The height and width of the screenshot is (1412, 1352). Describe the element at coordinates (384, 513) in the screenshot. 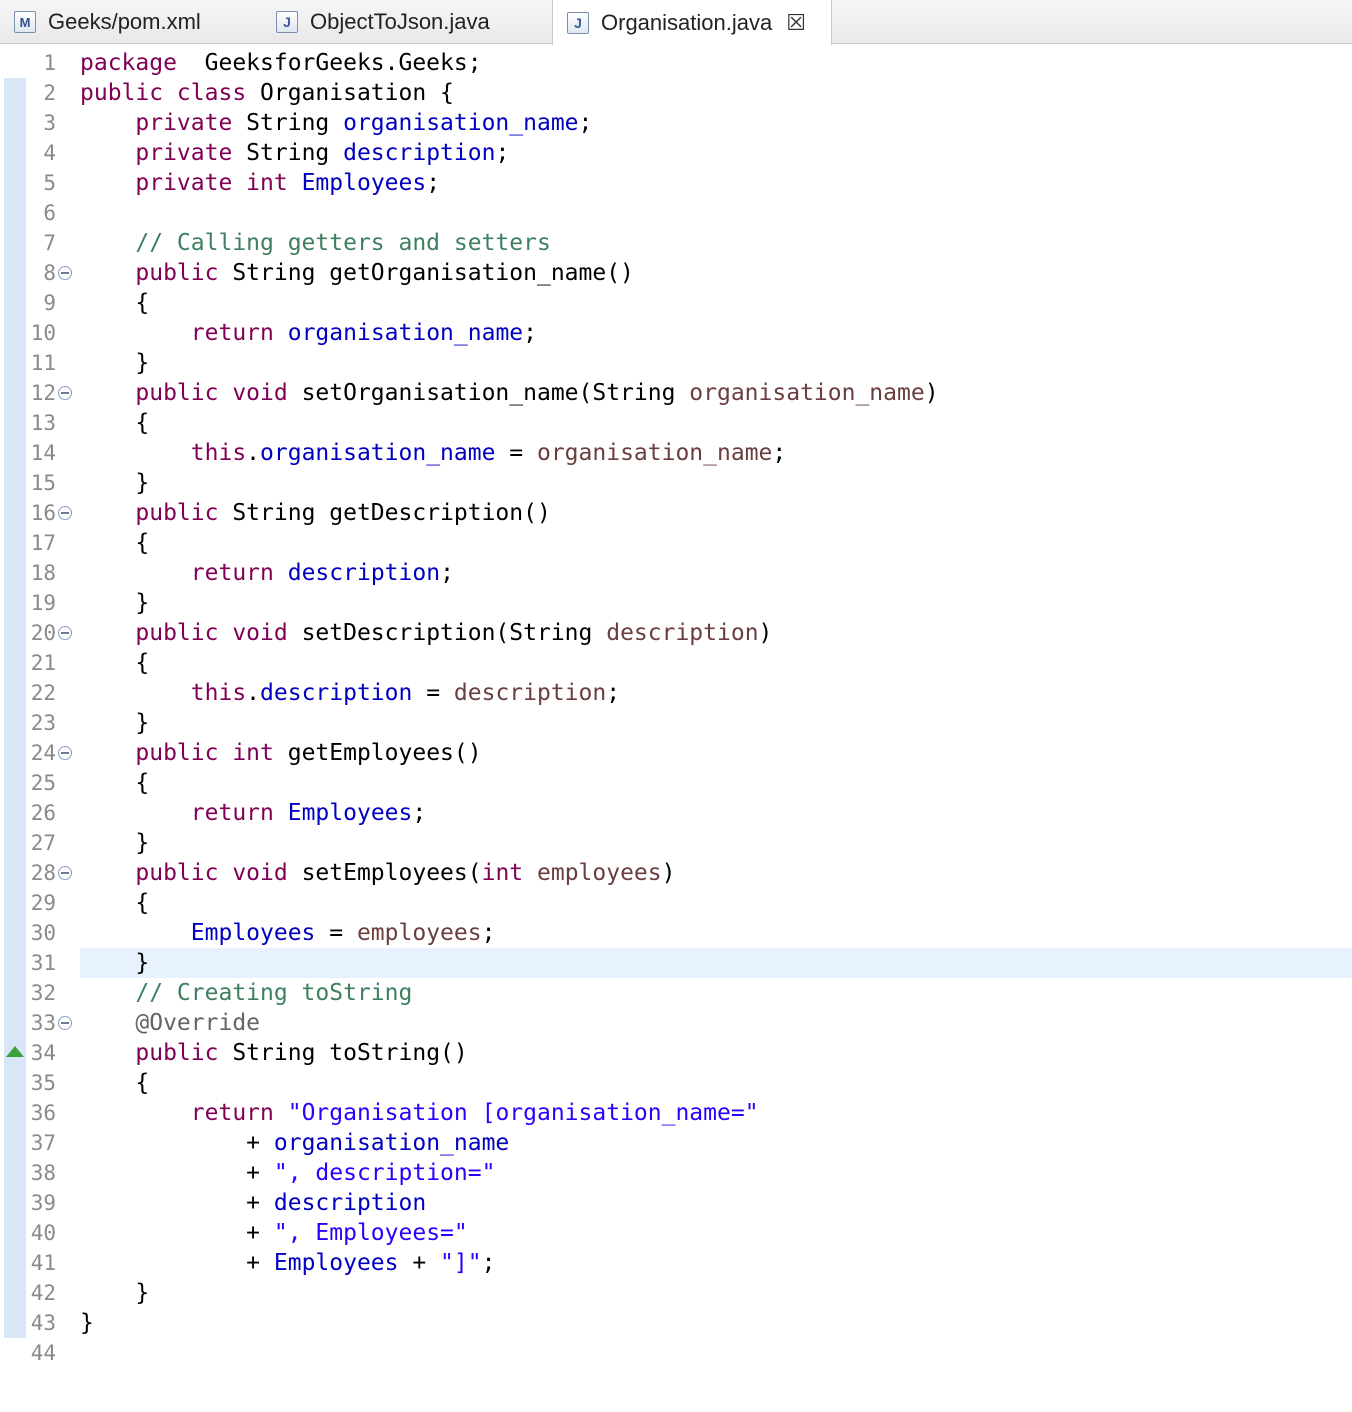

I see `code-token: String getDescription()` at that location.